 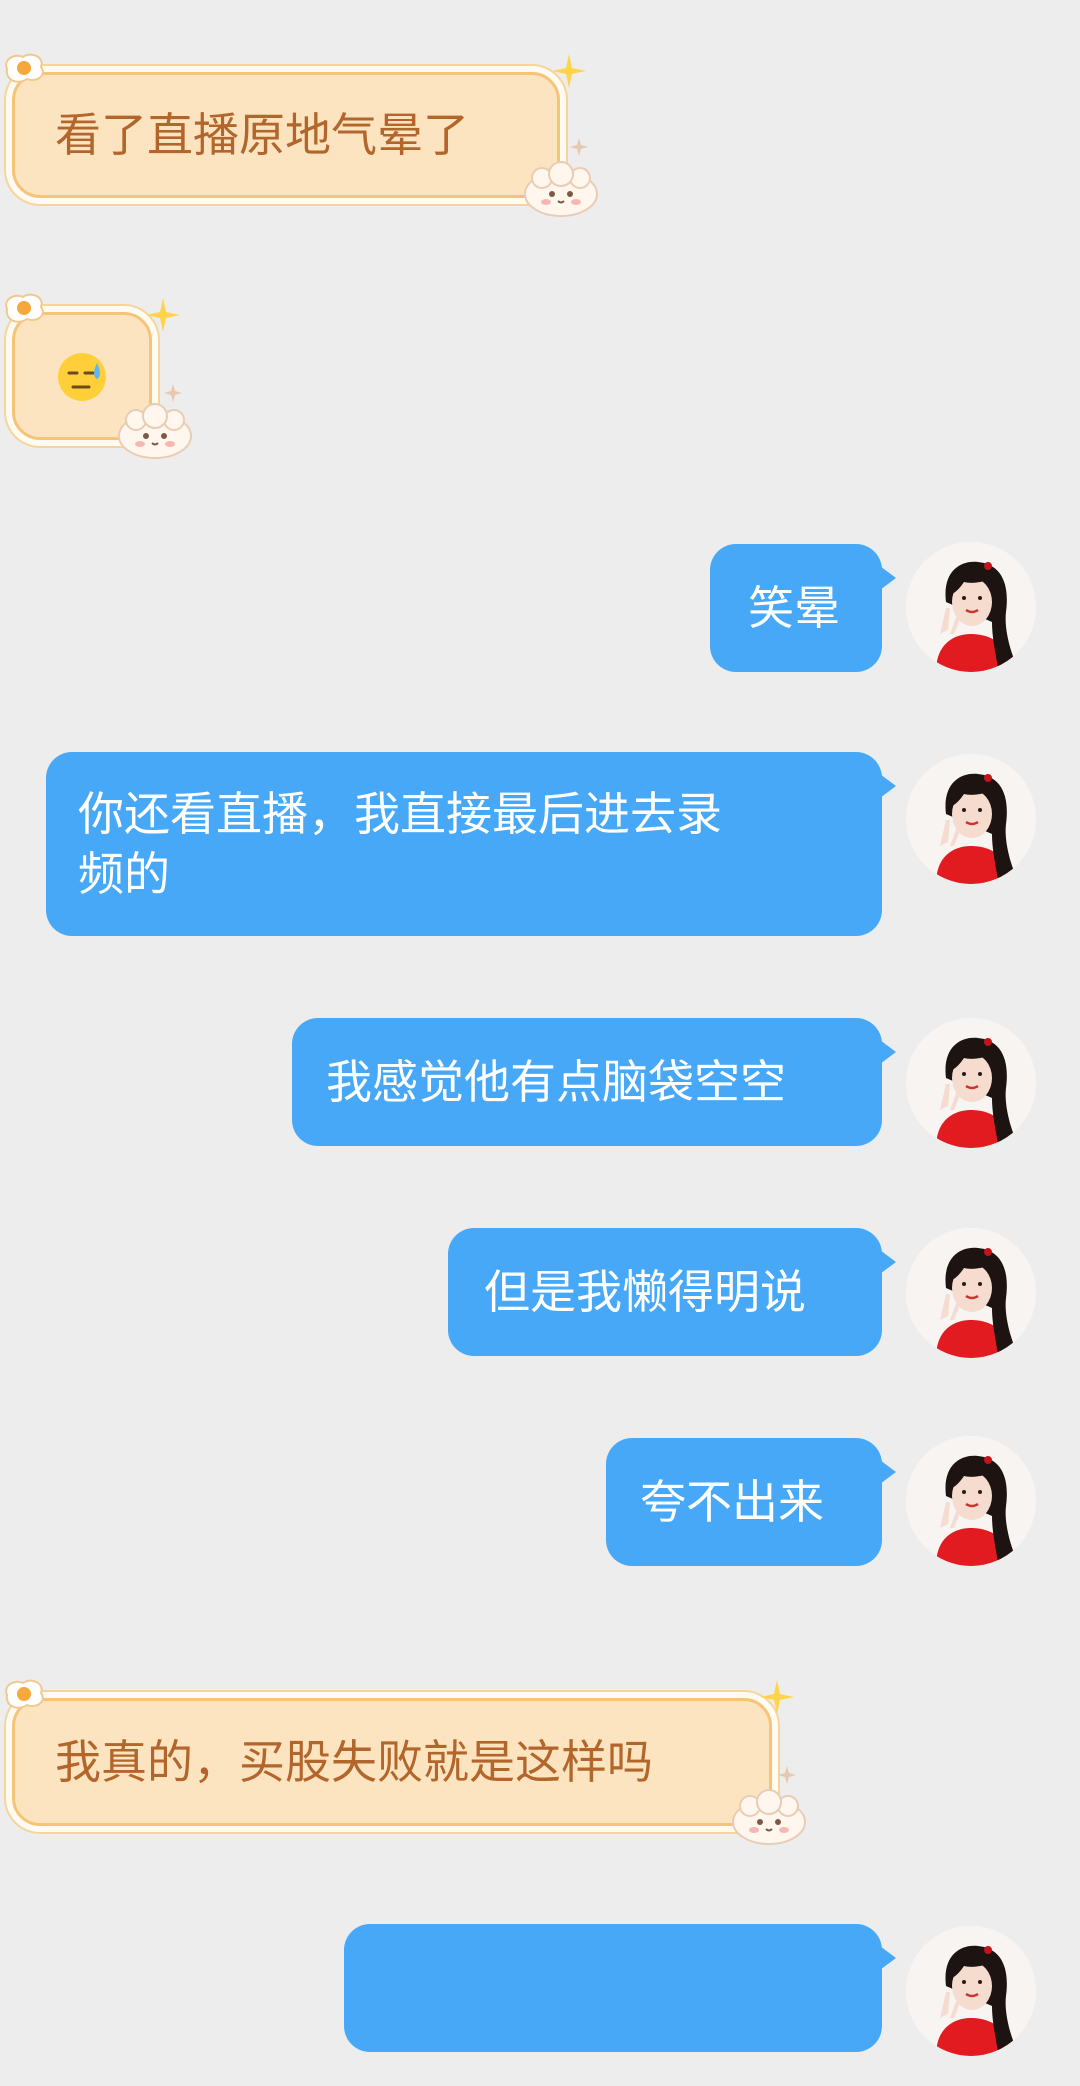 I want to click on outgoing-message-bubble: 笑晕, so click(x=803, y=608).